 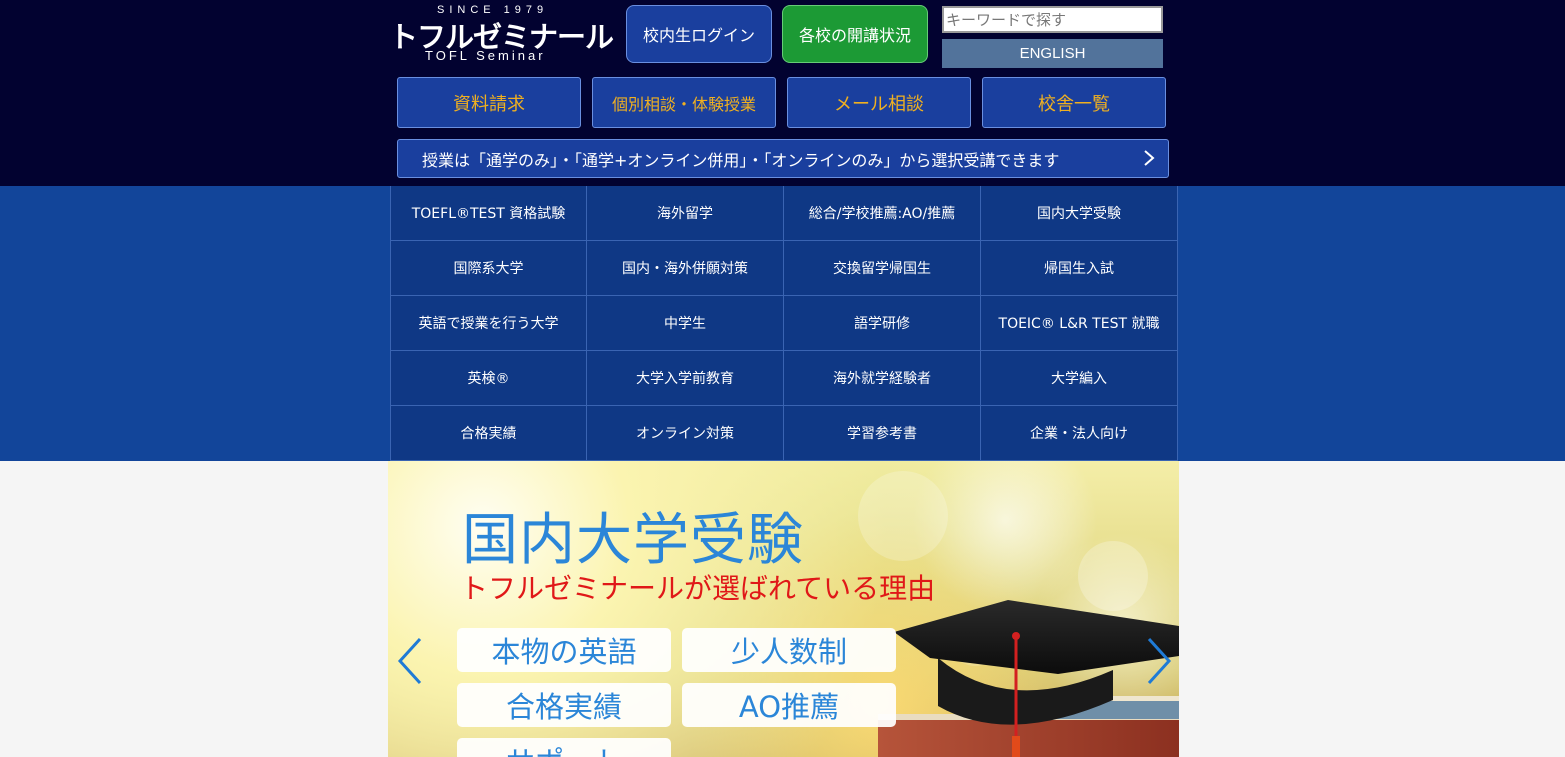 I want to click on nav-item-domestic-overseas-combined: 国内・海外併願対策, so click(x=685, y=268).